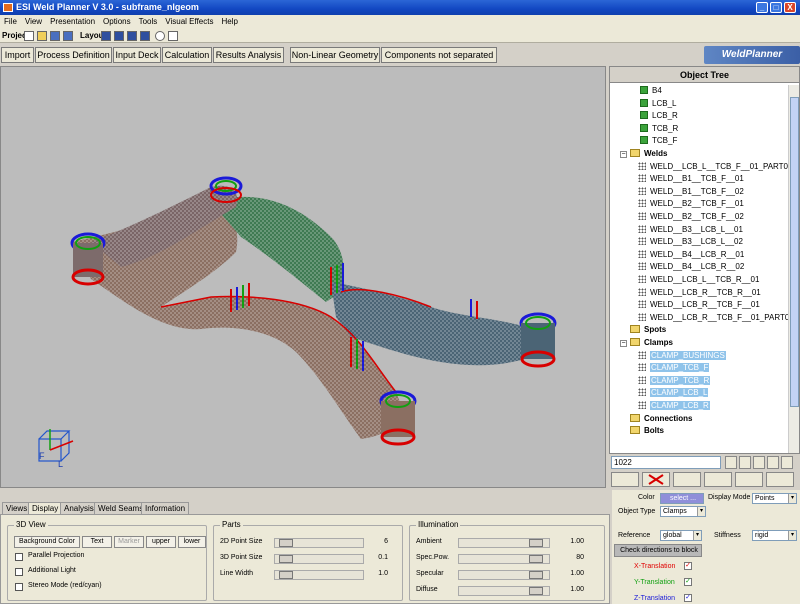  What do you see at coordinates (656, 419) in the screenshot?
I see `tree-item-folder: Connections` at bounding box center [656, 419].